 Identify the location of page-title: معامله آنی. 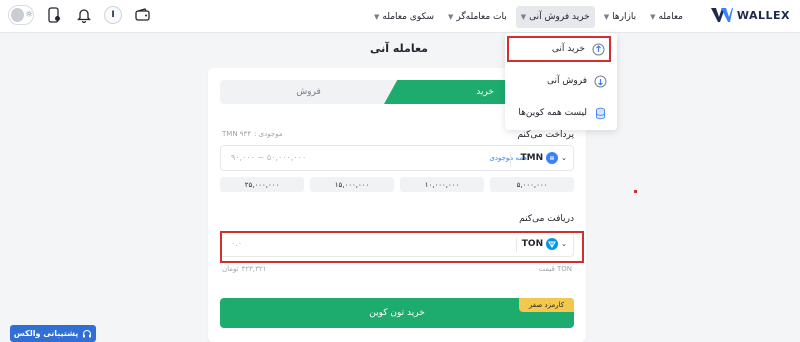
(399, 48).